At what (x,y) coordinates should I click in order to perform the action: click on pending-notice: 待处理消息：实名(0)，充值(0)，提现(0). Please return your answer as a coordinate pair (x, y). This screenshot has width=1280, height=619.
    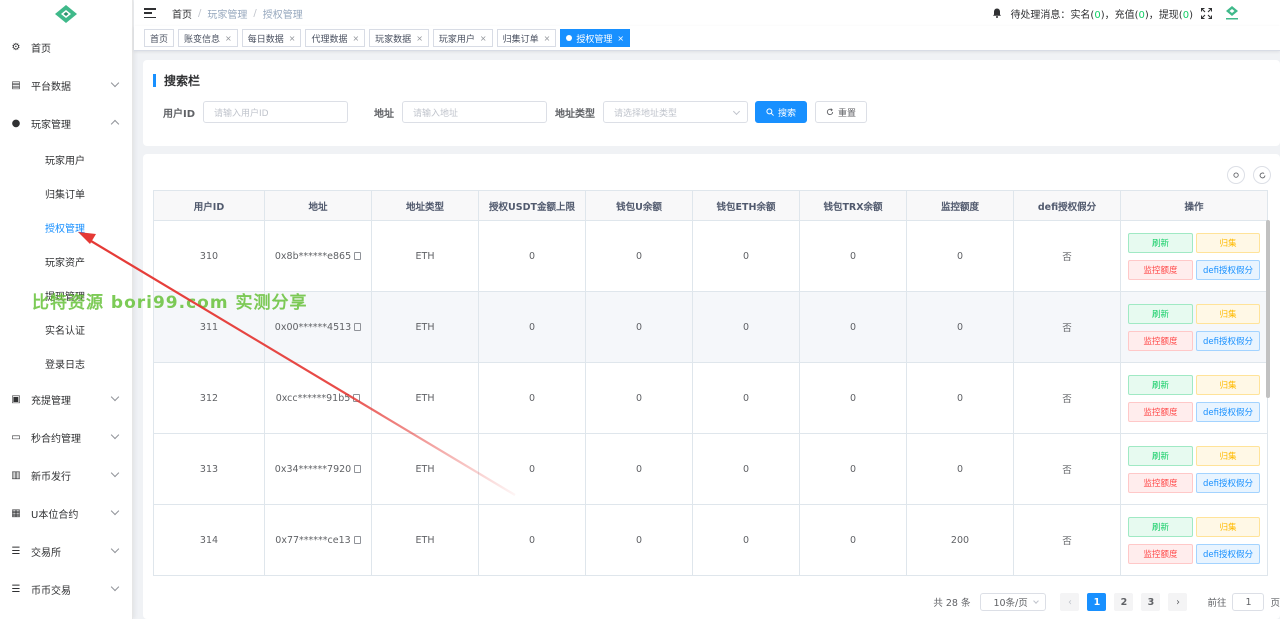
    Looking at the image, I should click on (1101, 13).